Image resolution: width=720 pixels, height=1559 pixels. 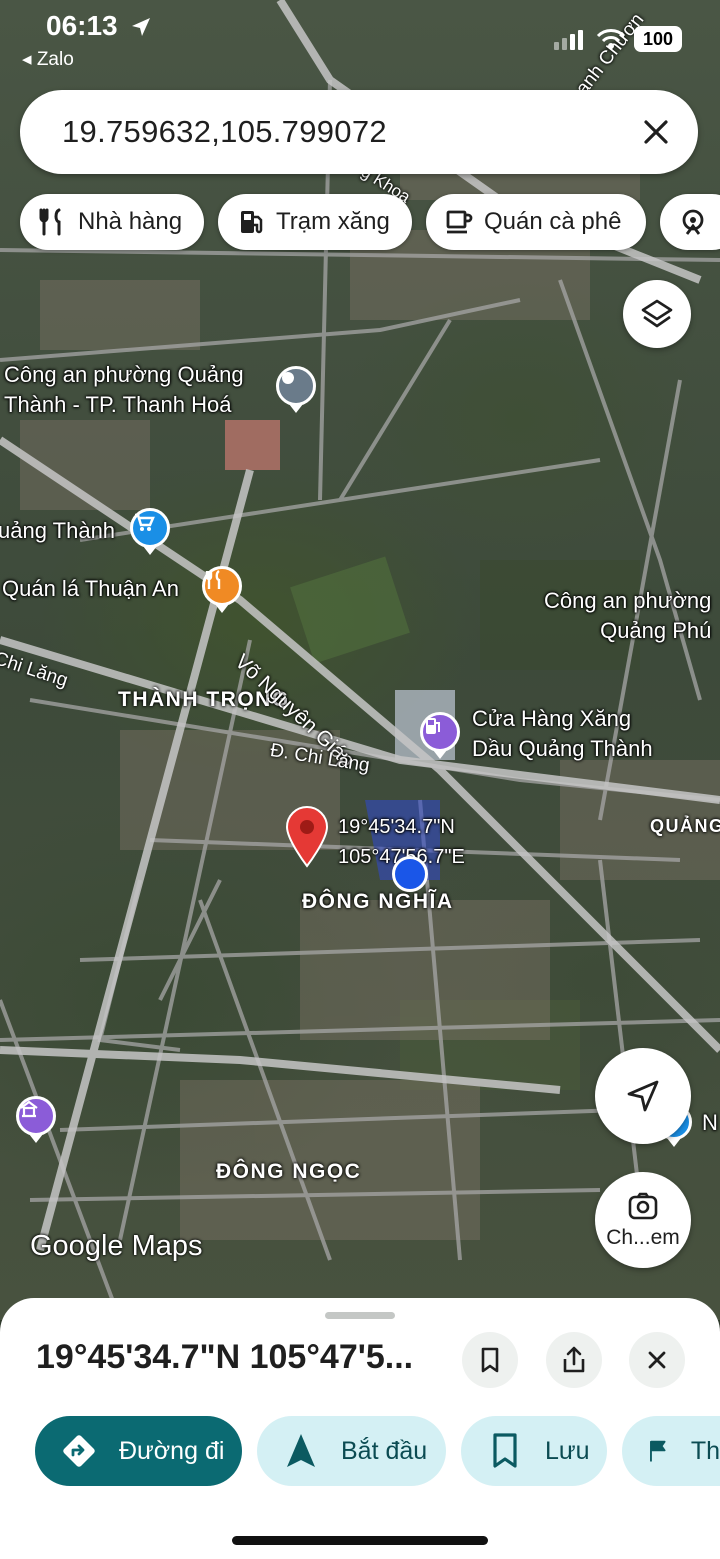 I want to click on search-bar: 19.759632,105.799072, so click(x=359, y=132).